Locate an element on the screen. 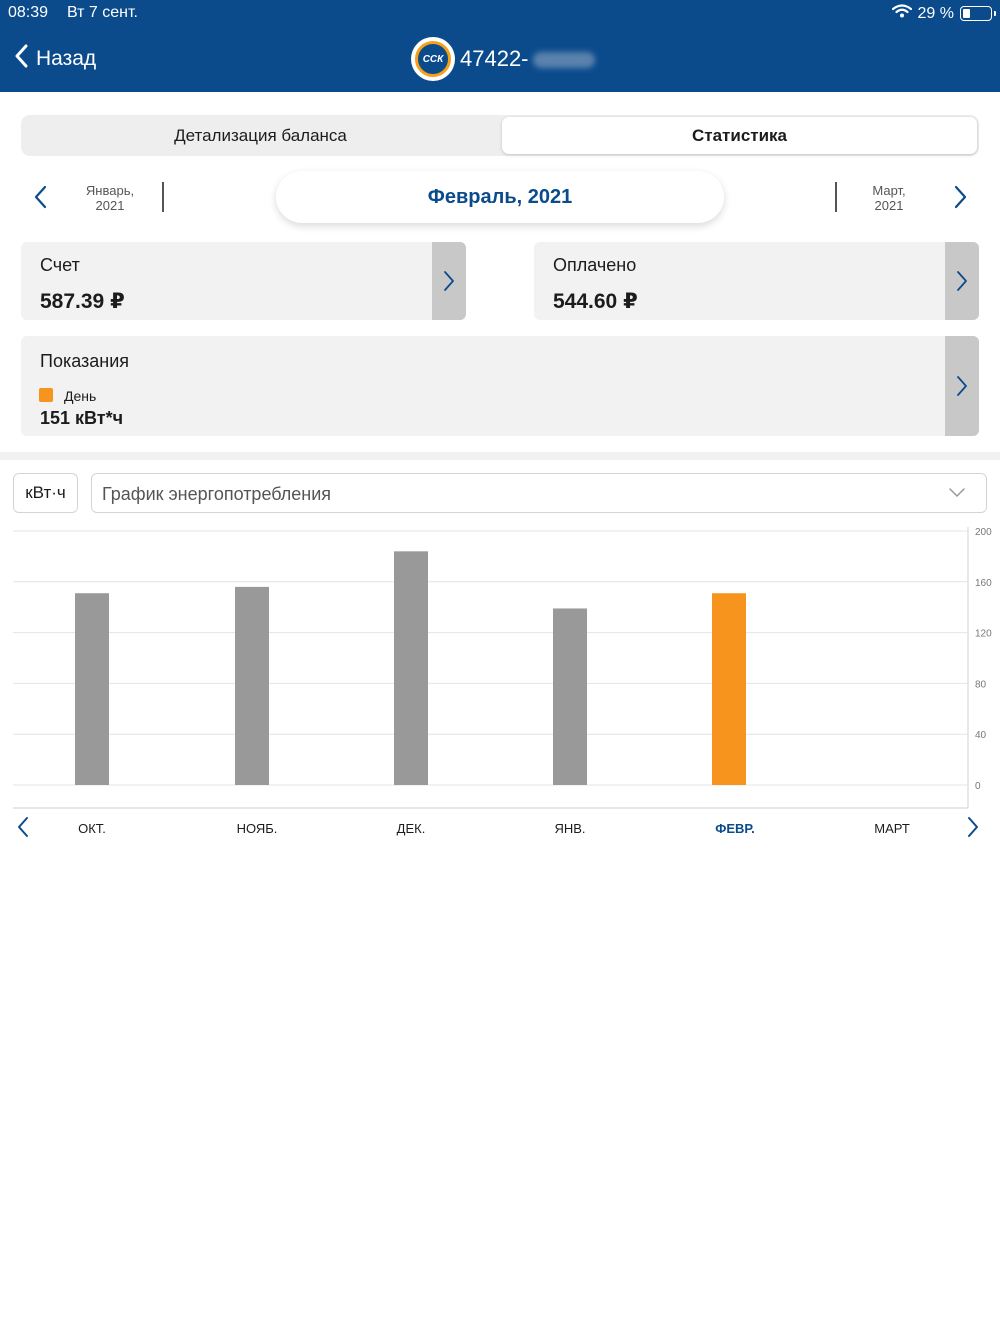 This screenshot has height=1334, width=1000. chart-type-label: График энергопотребления is located at coordinates (217, 494).